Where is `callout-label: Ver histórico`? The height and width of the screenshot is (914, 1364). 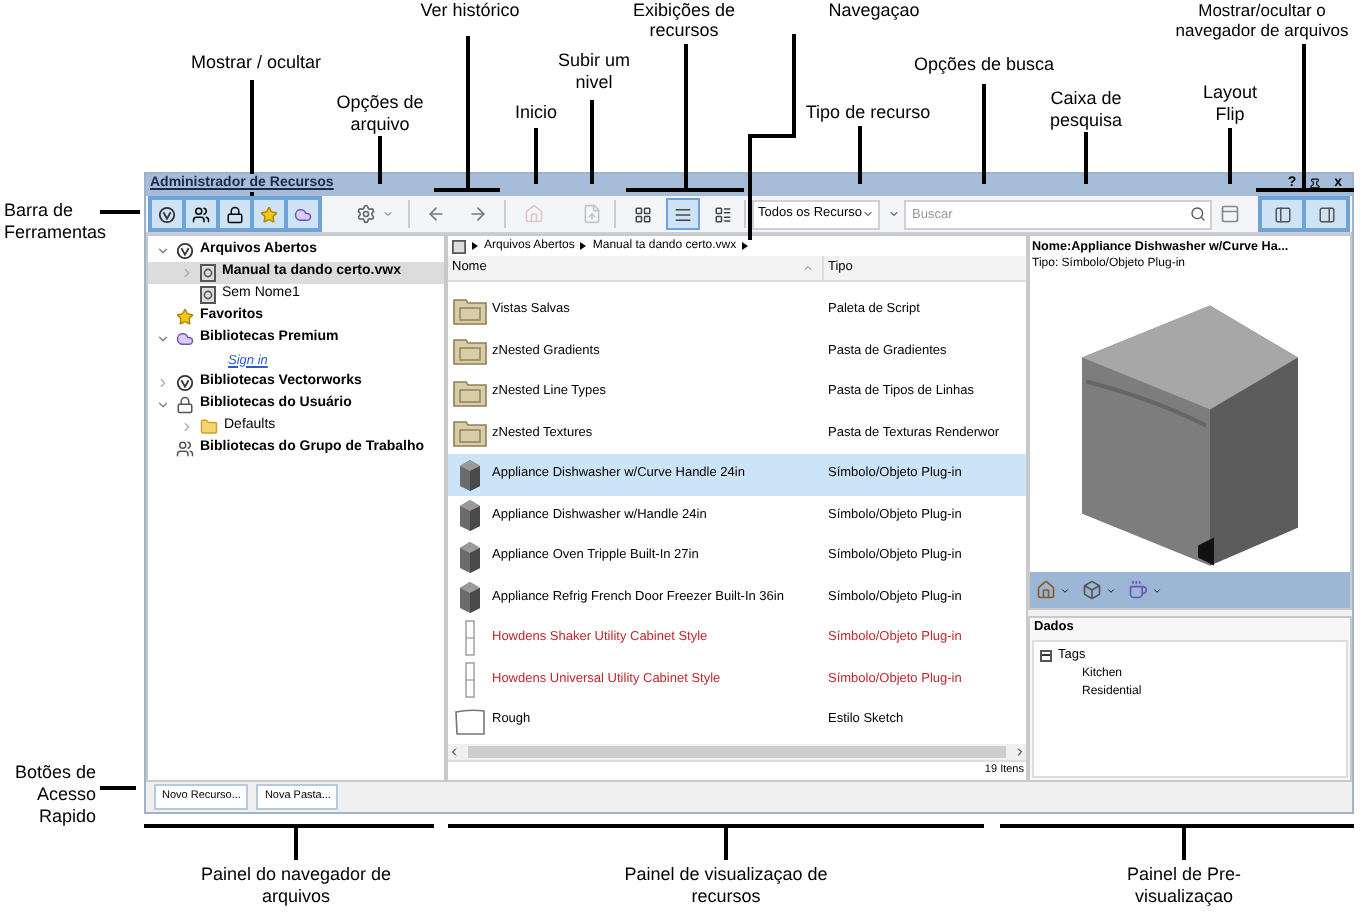
callout-label: Ver histórico is located at coordinates (470, 11).